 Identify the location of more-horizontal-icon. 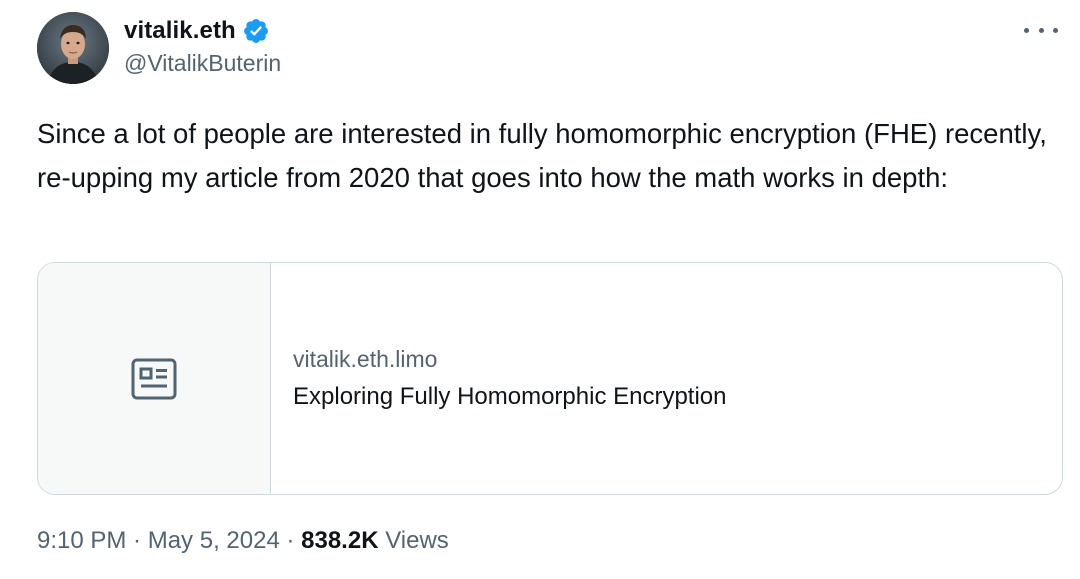
(1041, 30).